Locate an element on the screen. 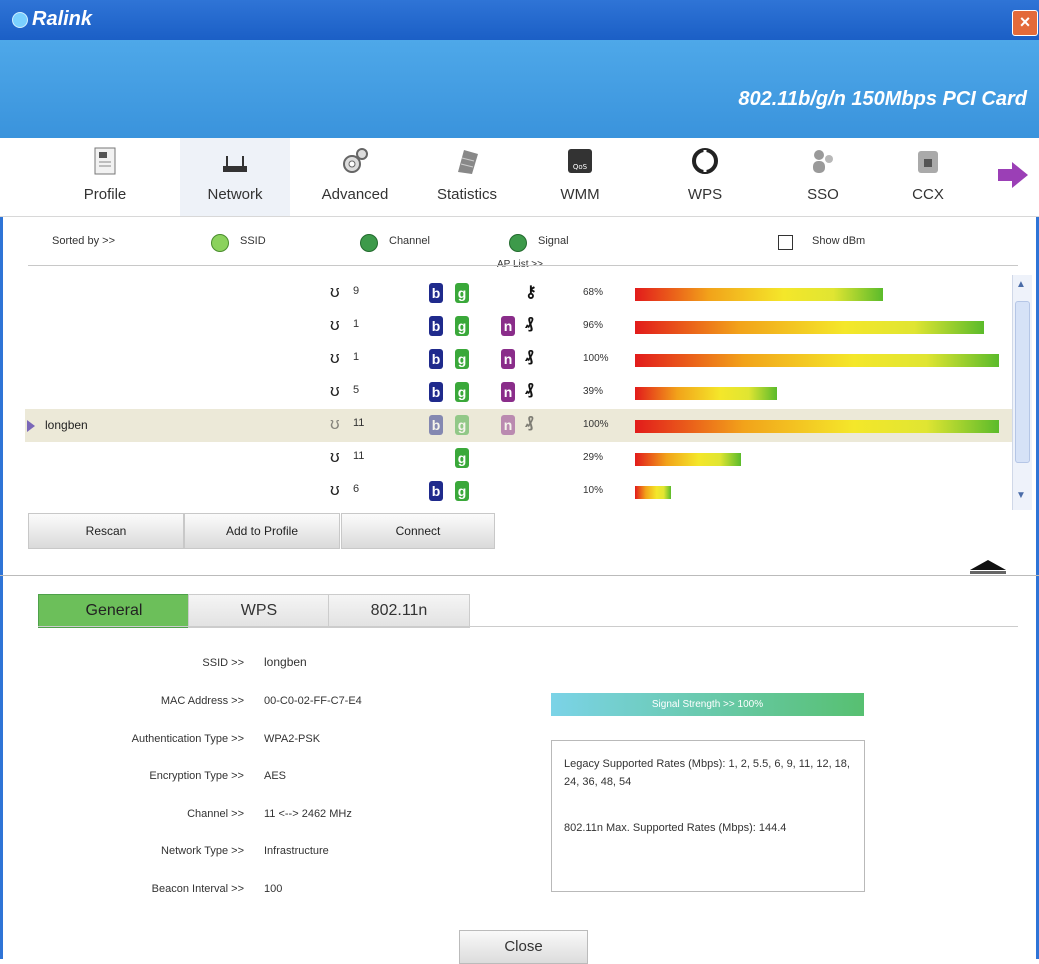 This screenshot has height=964, width=1039. scroll-thumb is located at coordinates (1022, 382).